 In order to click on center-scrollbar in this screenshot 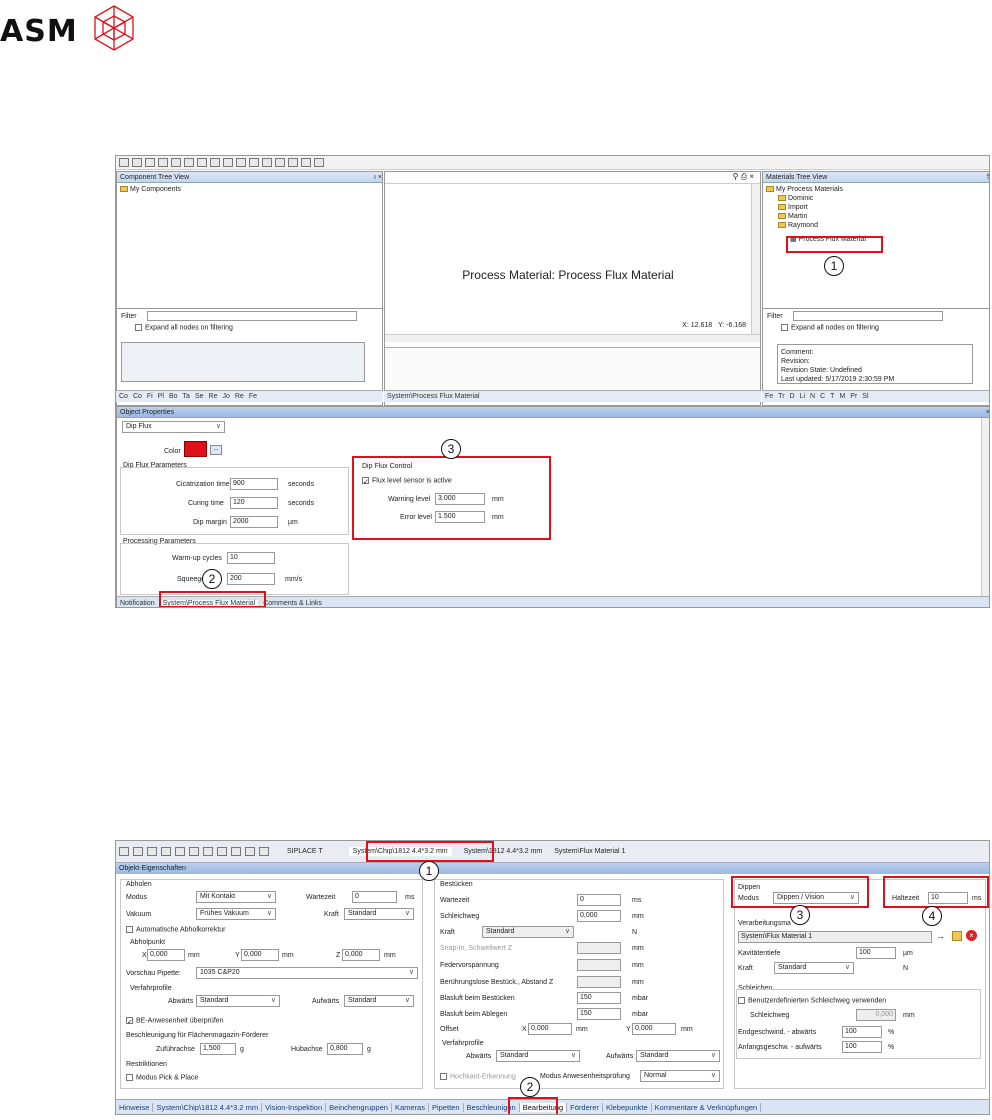, I will do `click(755, 259)`.